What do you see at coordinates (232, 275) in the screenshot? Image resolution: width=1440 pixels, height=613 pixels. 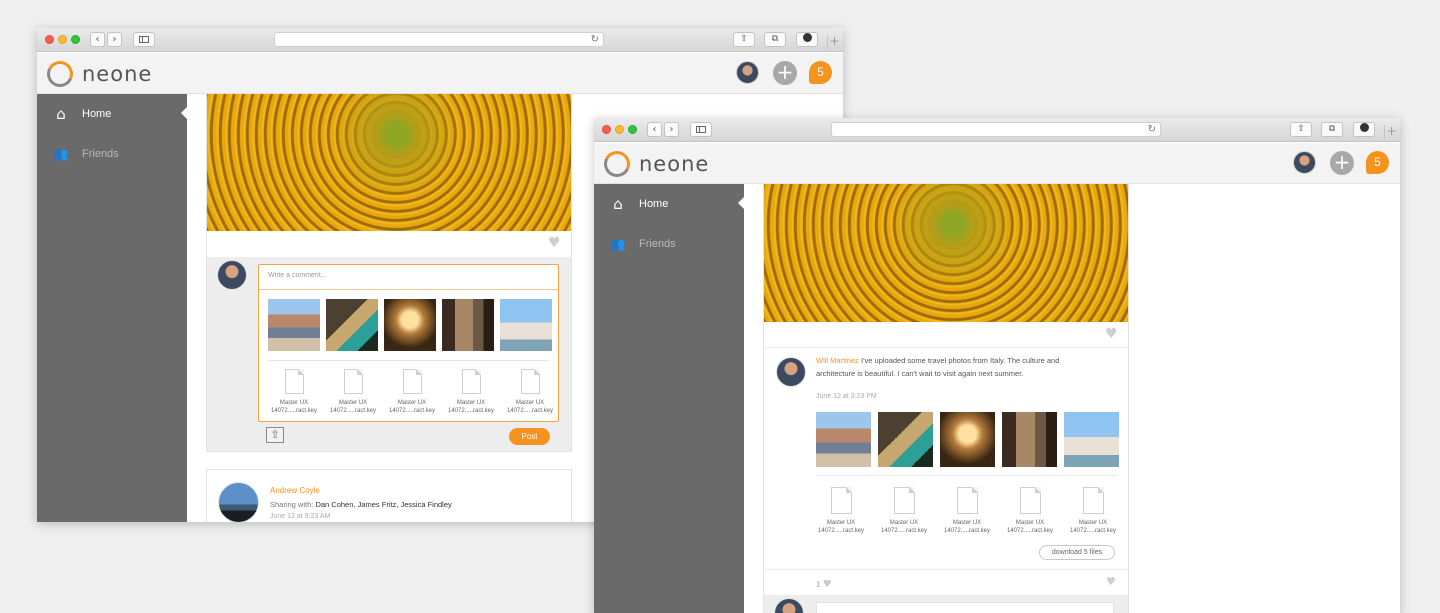 I see `commenter-avatar` at bounding box center [232, 275].